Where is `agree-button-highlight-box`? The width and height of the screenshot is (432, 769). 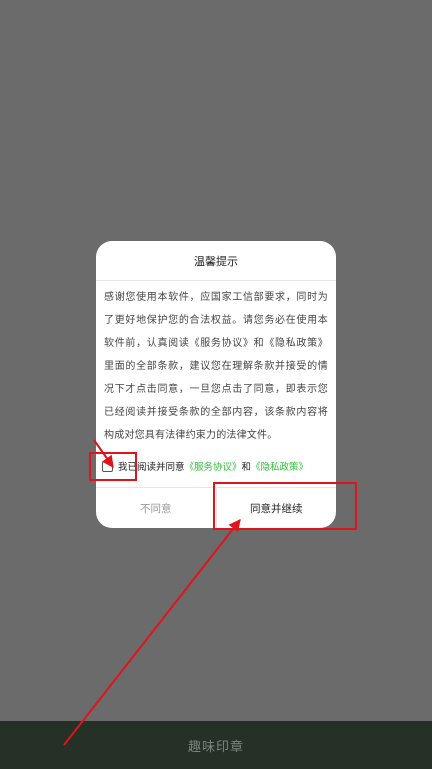 agree-button-highlight-box is located at coordinates (285, 506).